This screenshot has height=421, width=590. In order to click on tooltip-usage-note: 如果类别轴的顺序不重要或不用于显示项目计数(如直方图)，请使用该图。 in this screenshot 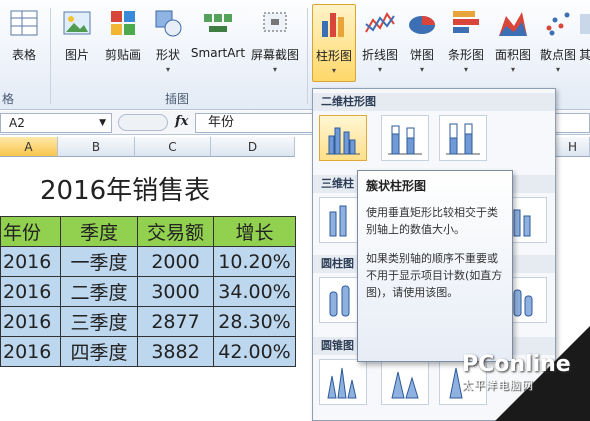, I will do `click(434, 275)`.